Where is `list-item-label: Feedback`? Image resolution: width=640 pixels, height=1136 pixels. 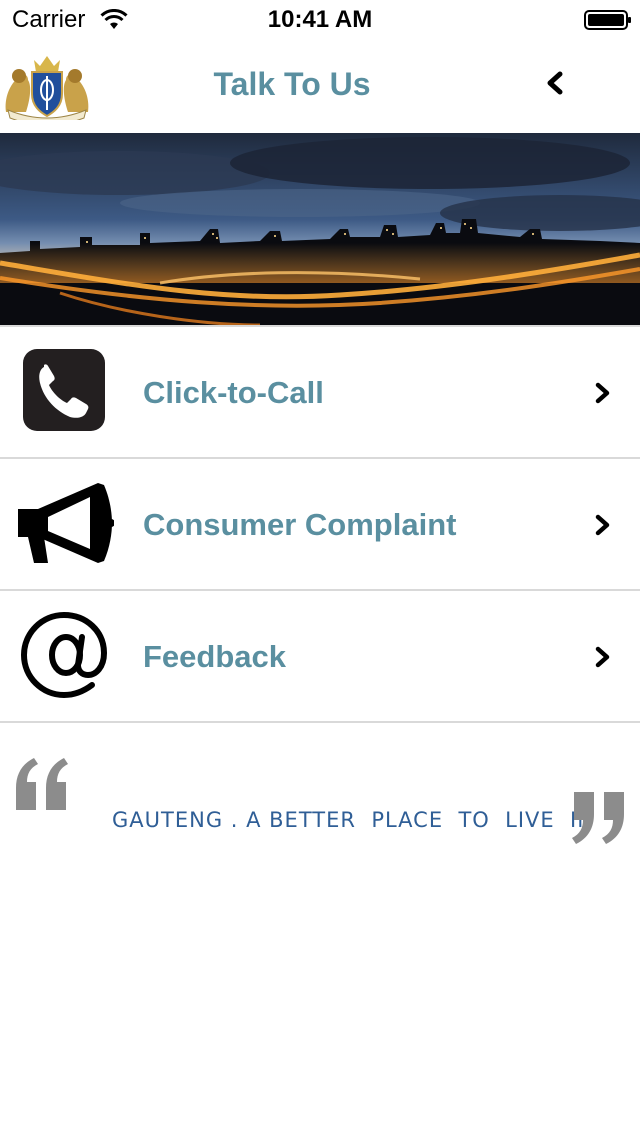 list-item-label: Feedback is located at coordinates (215, 656).